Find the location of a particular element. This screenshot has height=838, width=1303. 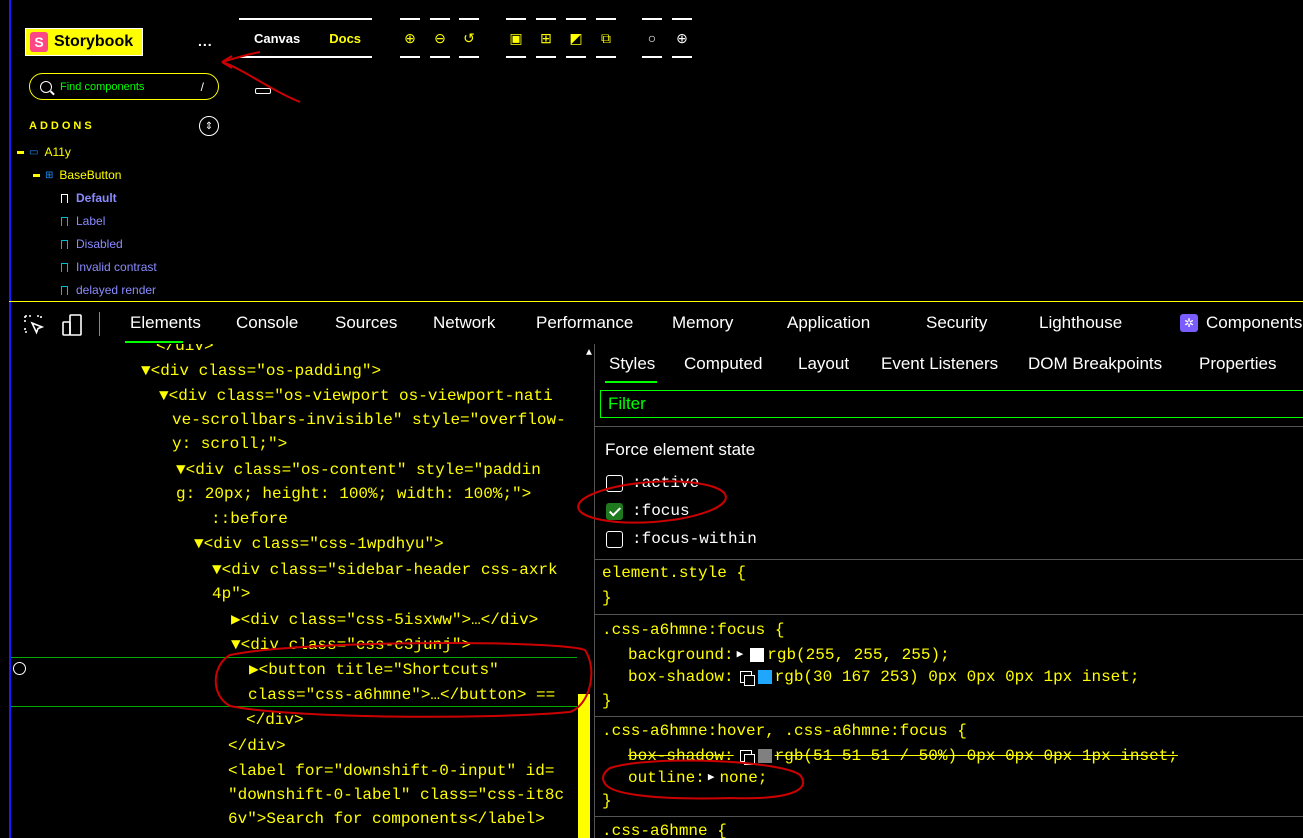

dom-line: g: 20px; height: 100%; width: 100%;"> is located at coordinates (353, 494).